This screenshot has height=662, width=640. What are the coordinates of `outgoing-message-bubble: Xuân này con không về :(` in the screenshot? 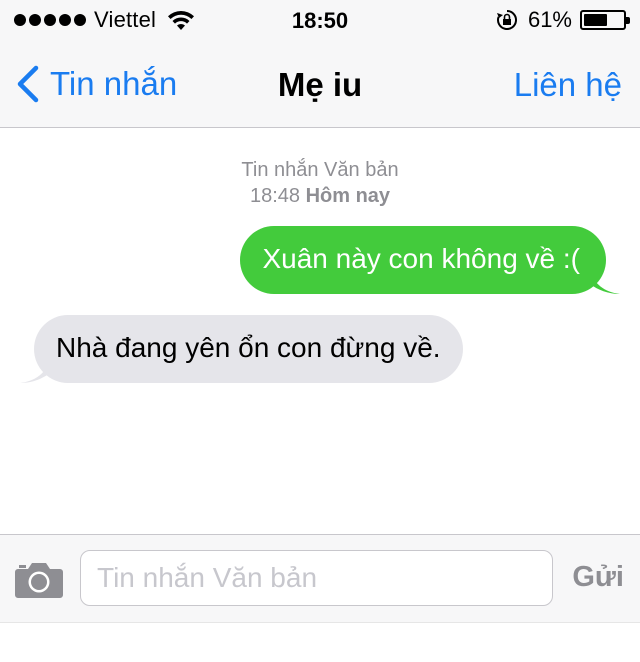 It's located at (423, 260).